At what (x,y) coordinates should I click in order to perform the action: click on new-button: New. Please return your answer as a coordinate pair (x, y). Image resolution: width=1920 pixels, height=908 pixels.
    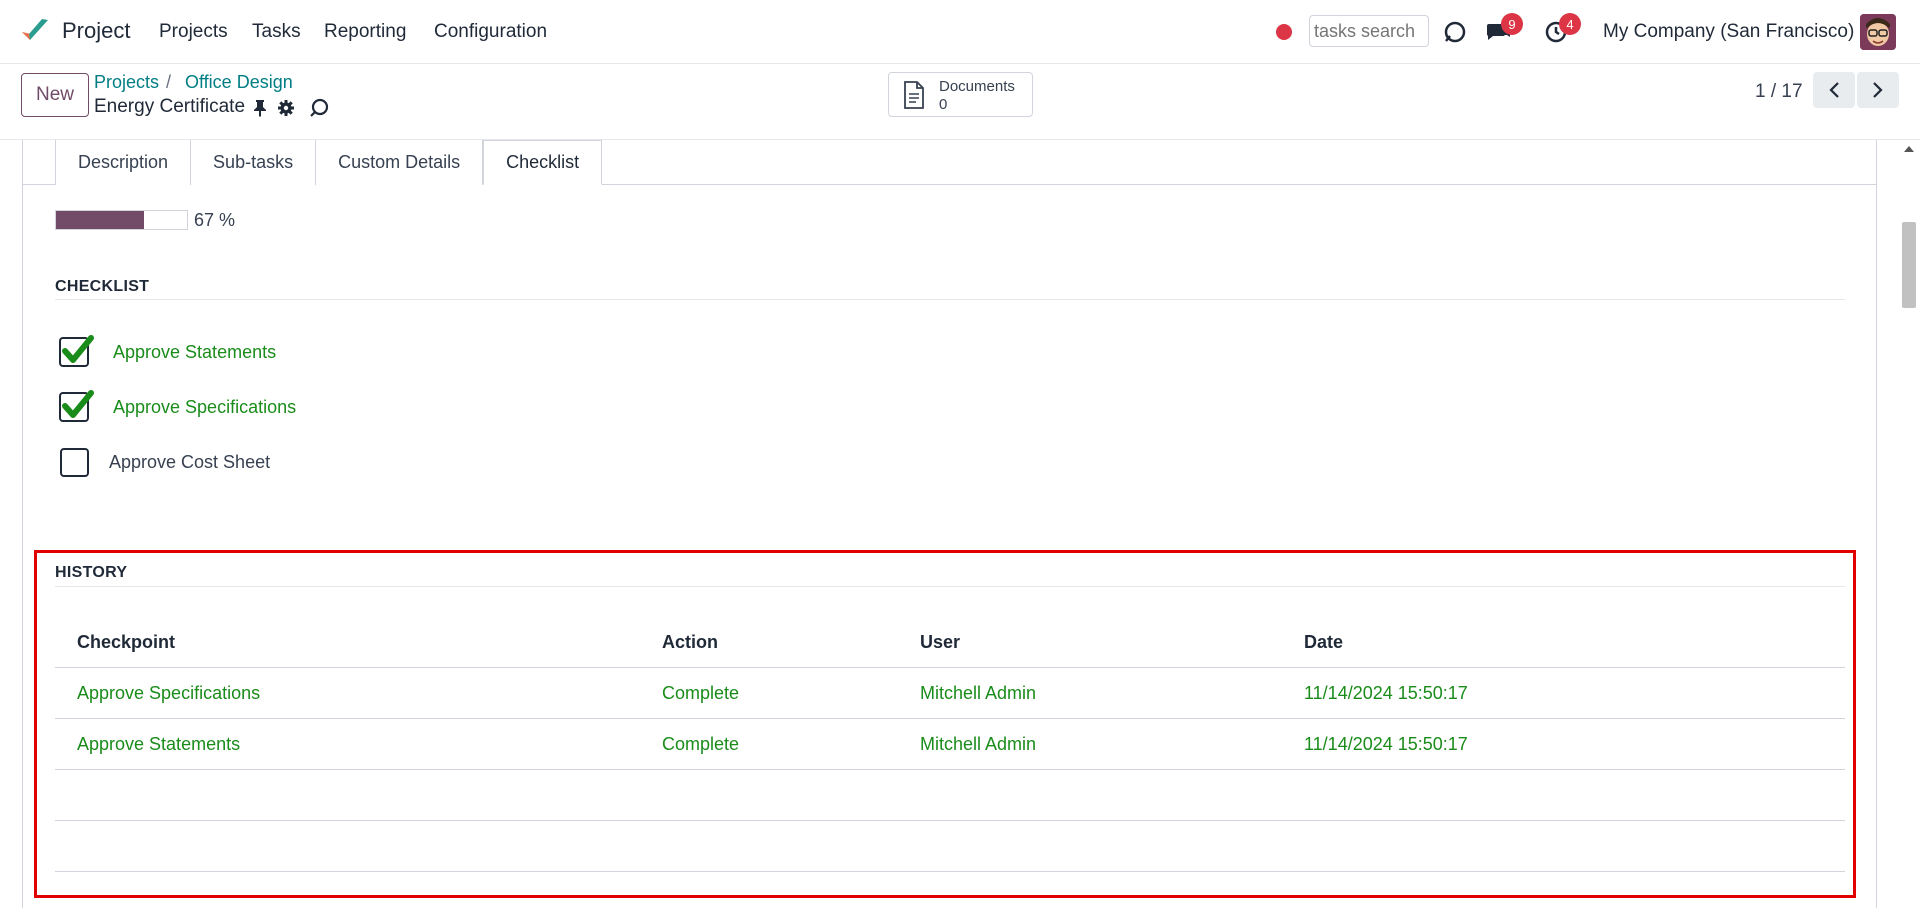
    Looking at the image, I should click on (55, 95).